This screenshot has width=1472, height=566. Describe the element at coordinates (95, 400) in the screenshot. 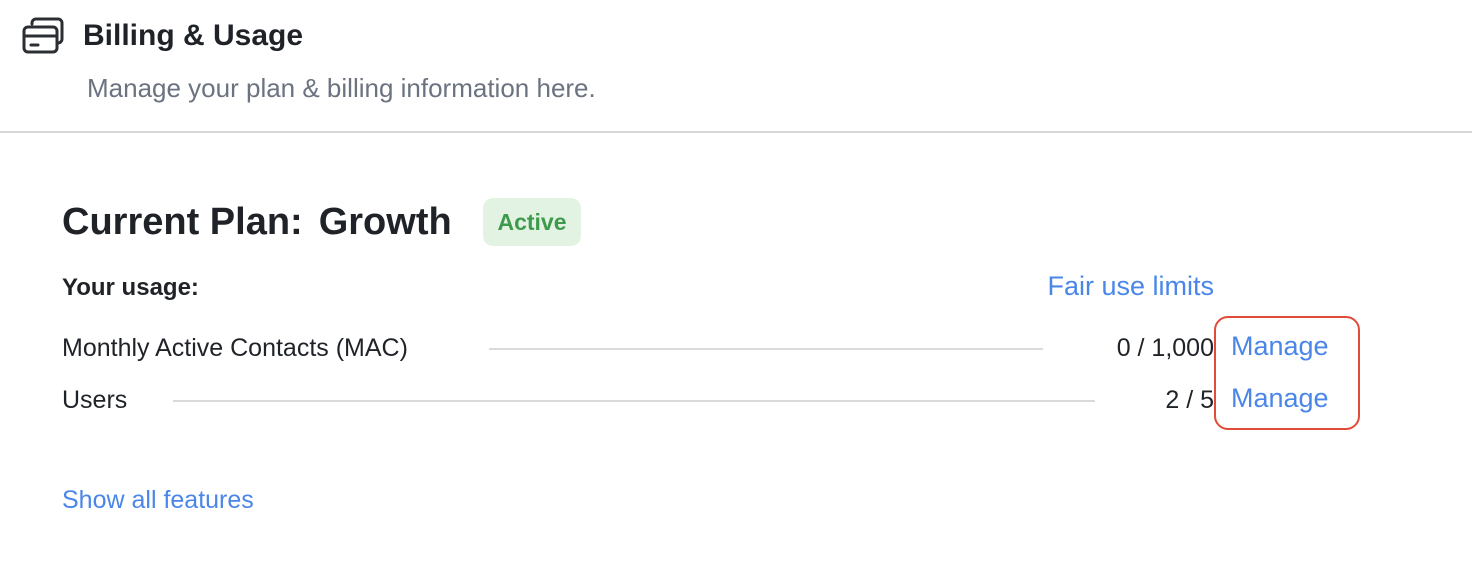

I see `usage-row-label: Users` at that location.